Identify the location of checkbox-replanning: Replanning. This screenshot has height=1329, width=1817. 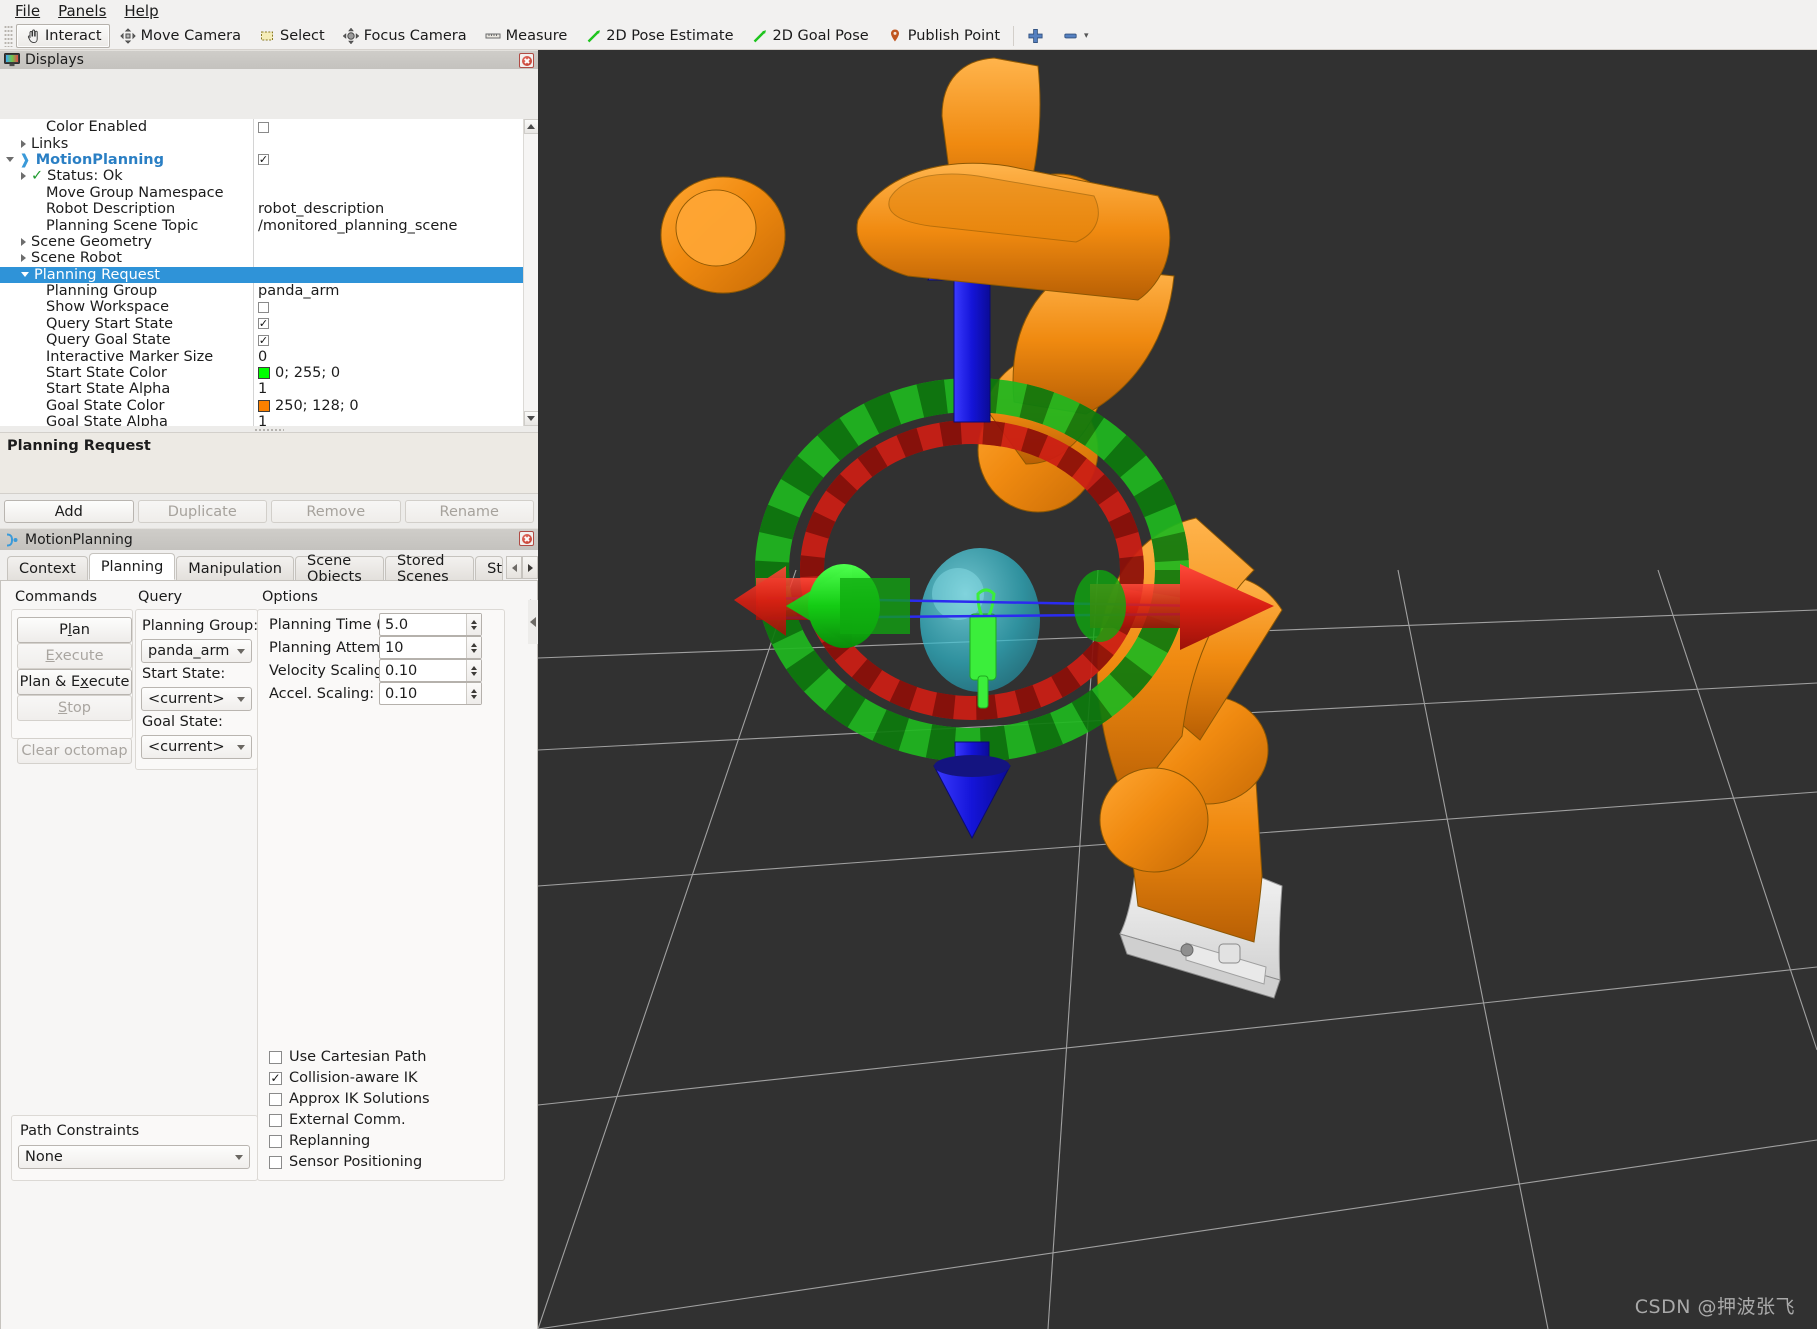
(319, 1141).